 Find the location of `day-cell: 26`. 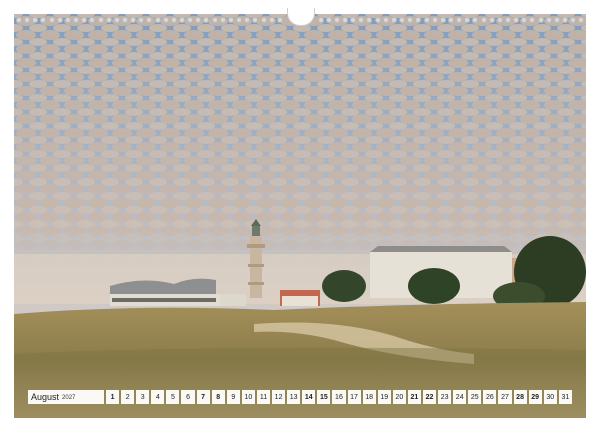

day-cell: 26 is located at coordinates (490, 397).